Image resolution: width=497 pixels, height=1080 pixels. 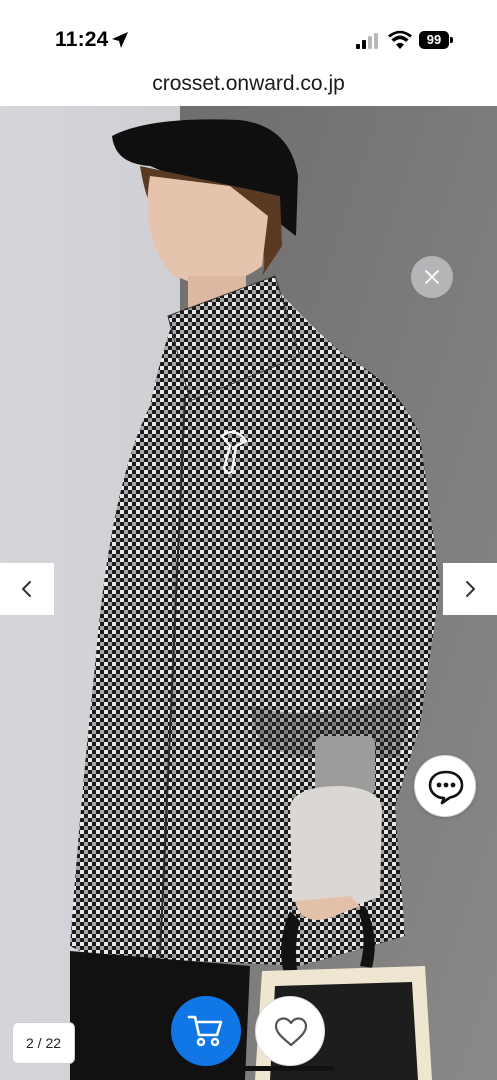 What do you see at coordinates (400, 39) in the screenshot?
I see `wifi-icon` at bounding box center [400, 39].